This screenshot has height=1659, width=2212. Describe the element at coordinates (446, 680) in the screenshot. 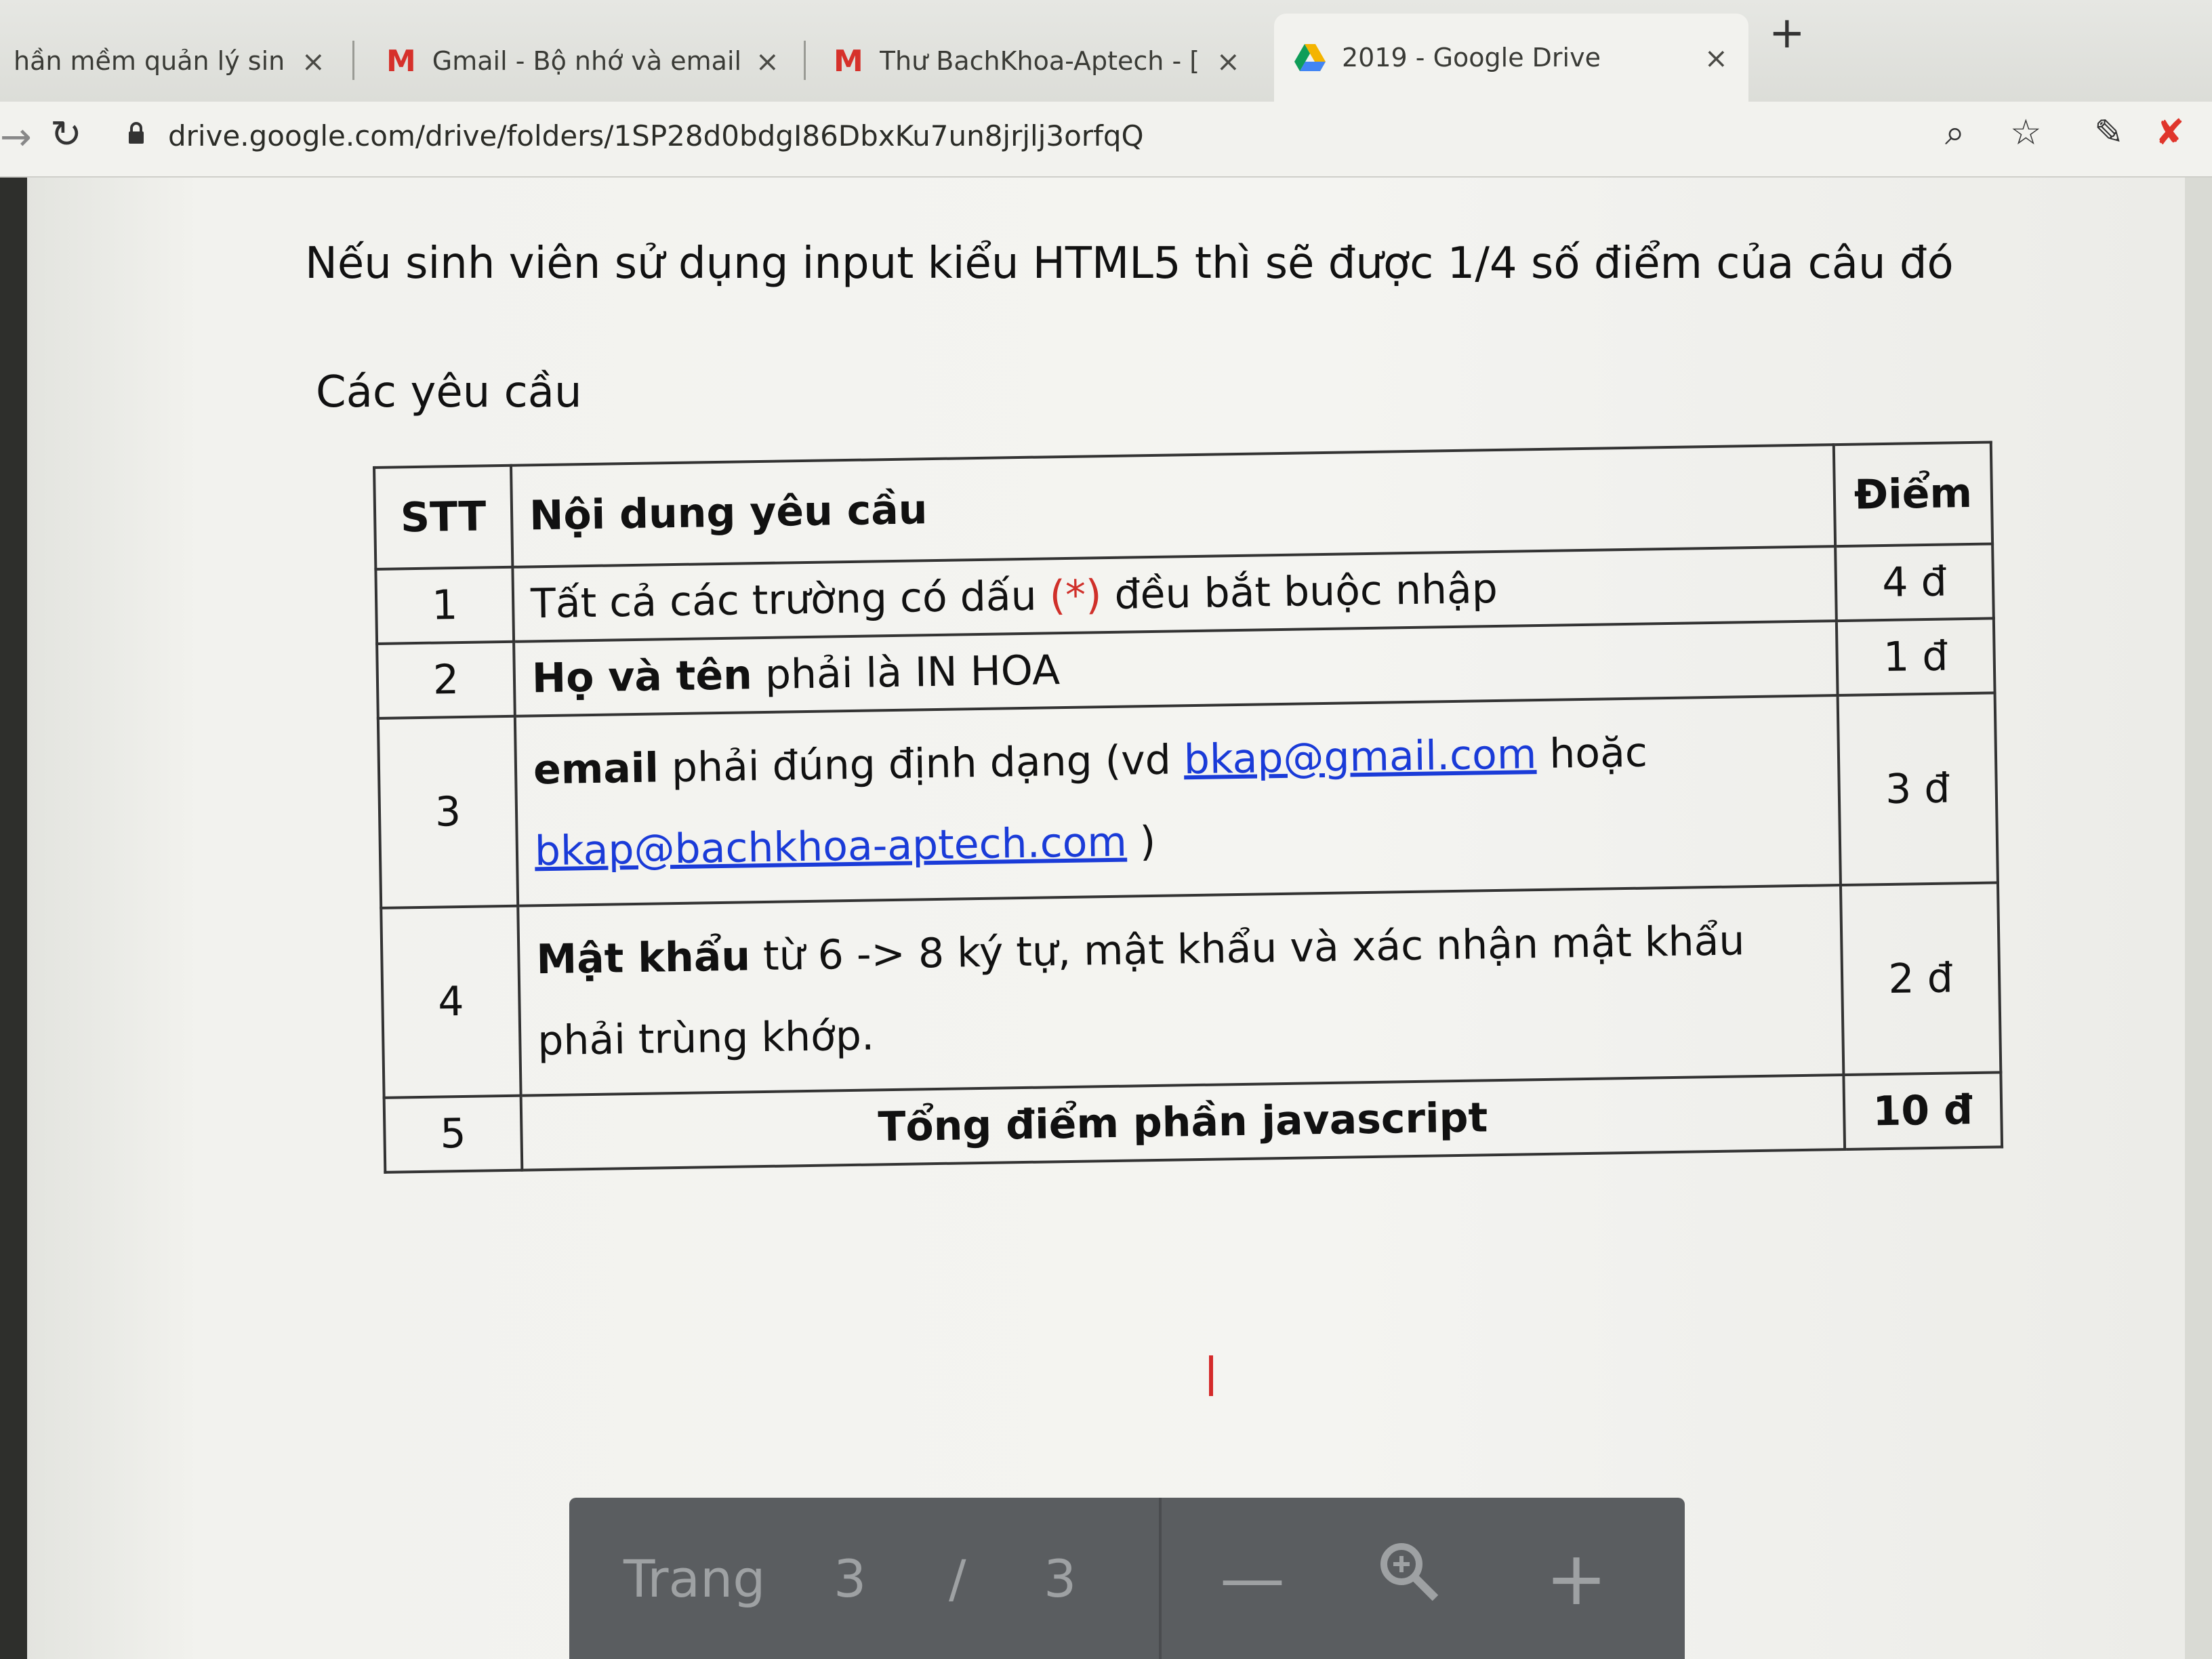

I see `row-stt: 2` at that location.